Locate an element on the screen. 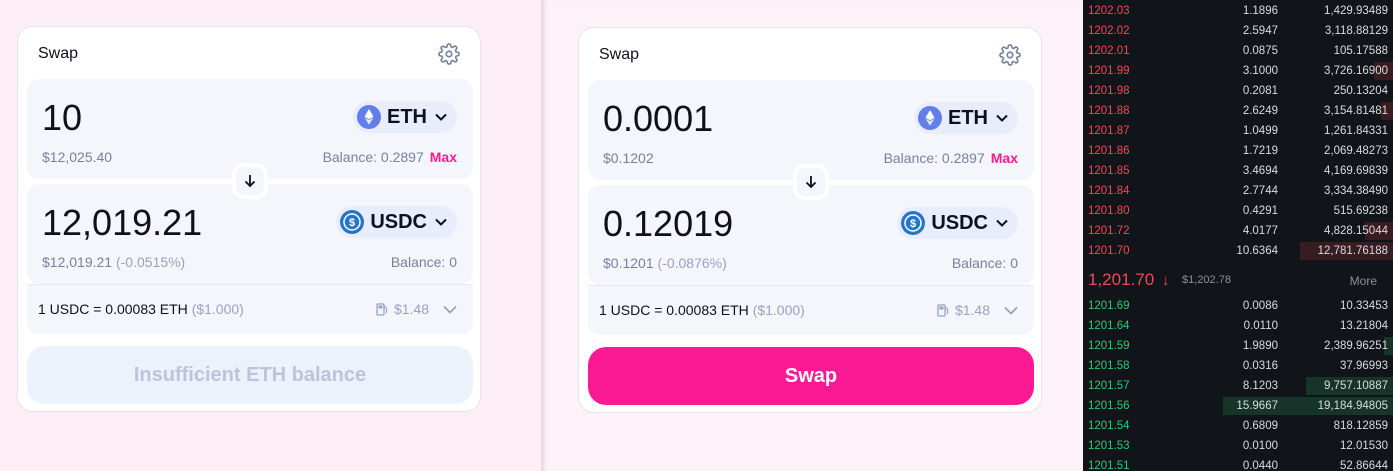 The height and width of the screenshot is (471, 1393). bid-row: 1201.59 1.9890 2,389.96251 is located at coordinates (1238, 346).